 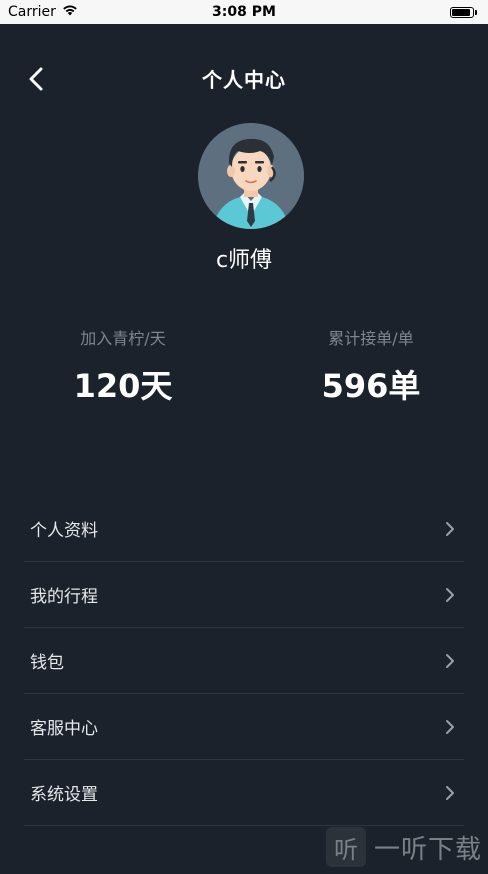 What do you see at coordinates (244, 12) in the screenshot?
I see `status-bar: Carrier 3:08 PM` at bounding box center [244, 12].